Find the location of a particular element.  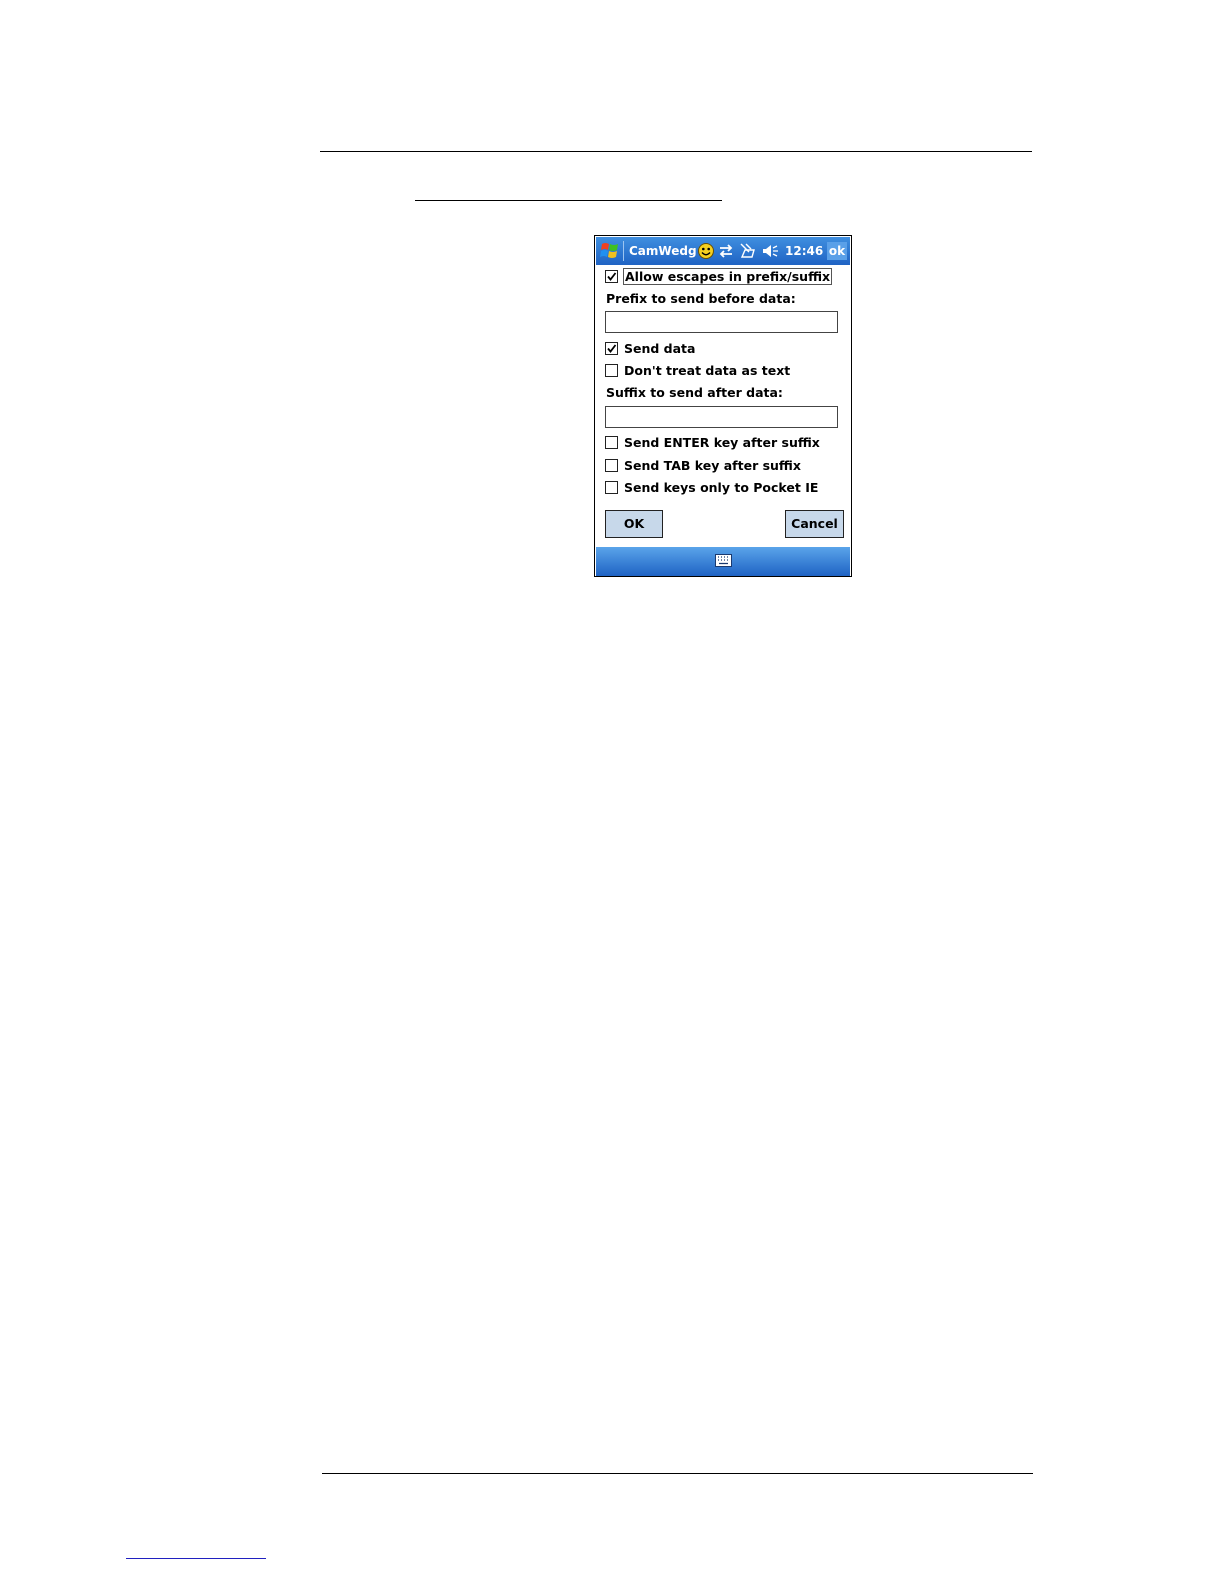

dont-treat-checkbox is located at coordinates (611, 370).